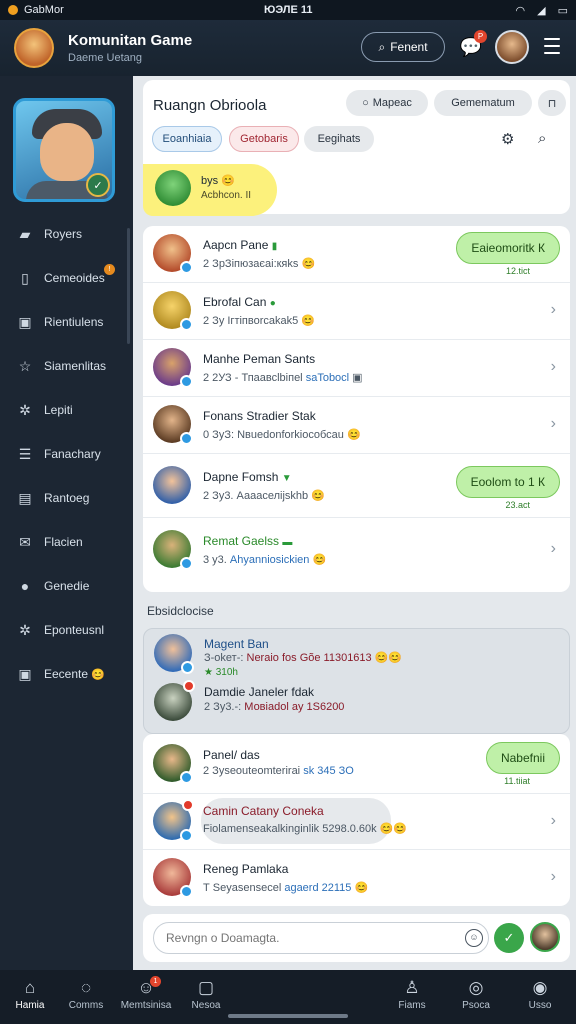  What do you see at coordinates (356, 311) in the screenshot?
I see `chat-row: Ebrofal Can ● 2 Зу Ігтіпвоrcakak5 😊 ›` at bounding box center [356, 311].